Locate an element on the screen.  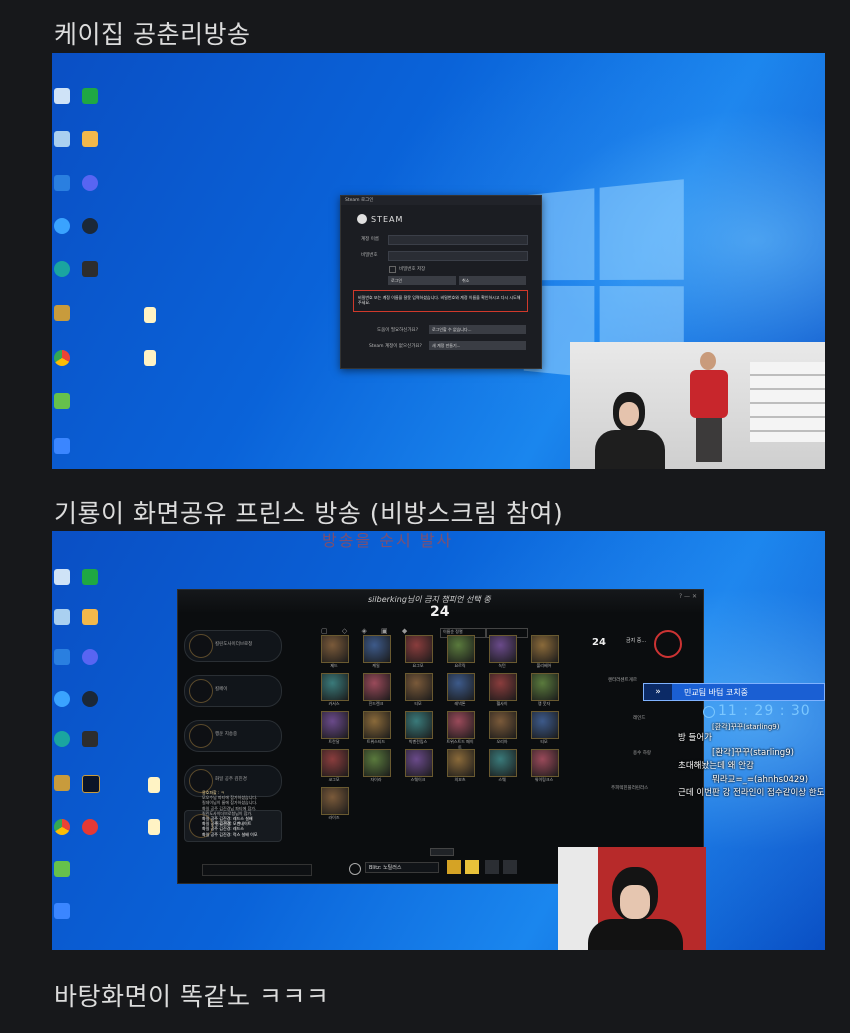
caption-bottom: 바탕화면이 똑같노 ㅋㅋㅋ is located at coordinates (192, 996).